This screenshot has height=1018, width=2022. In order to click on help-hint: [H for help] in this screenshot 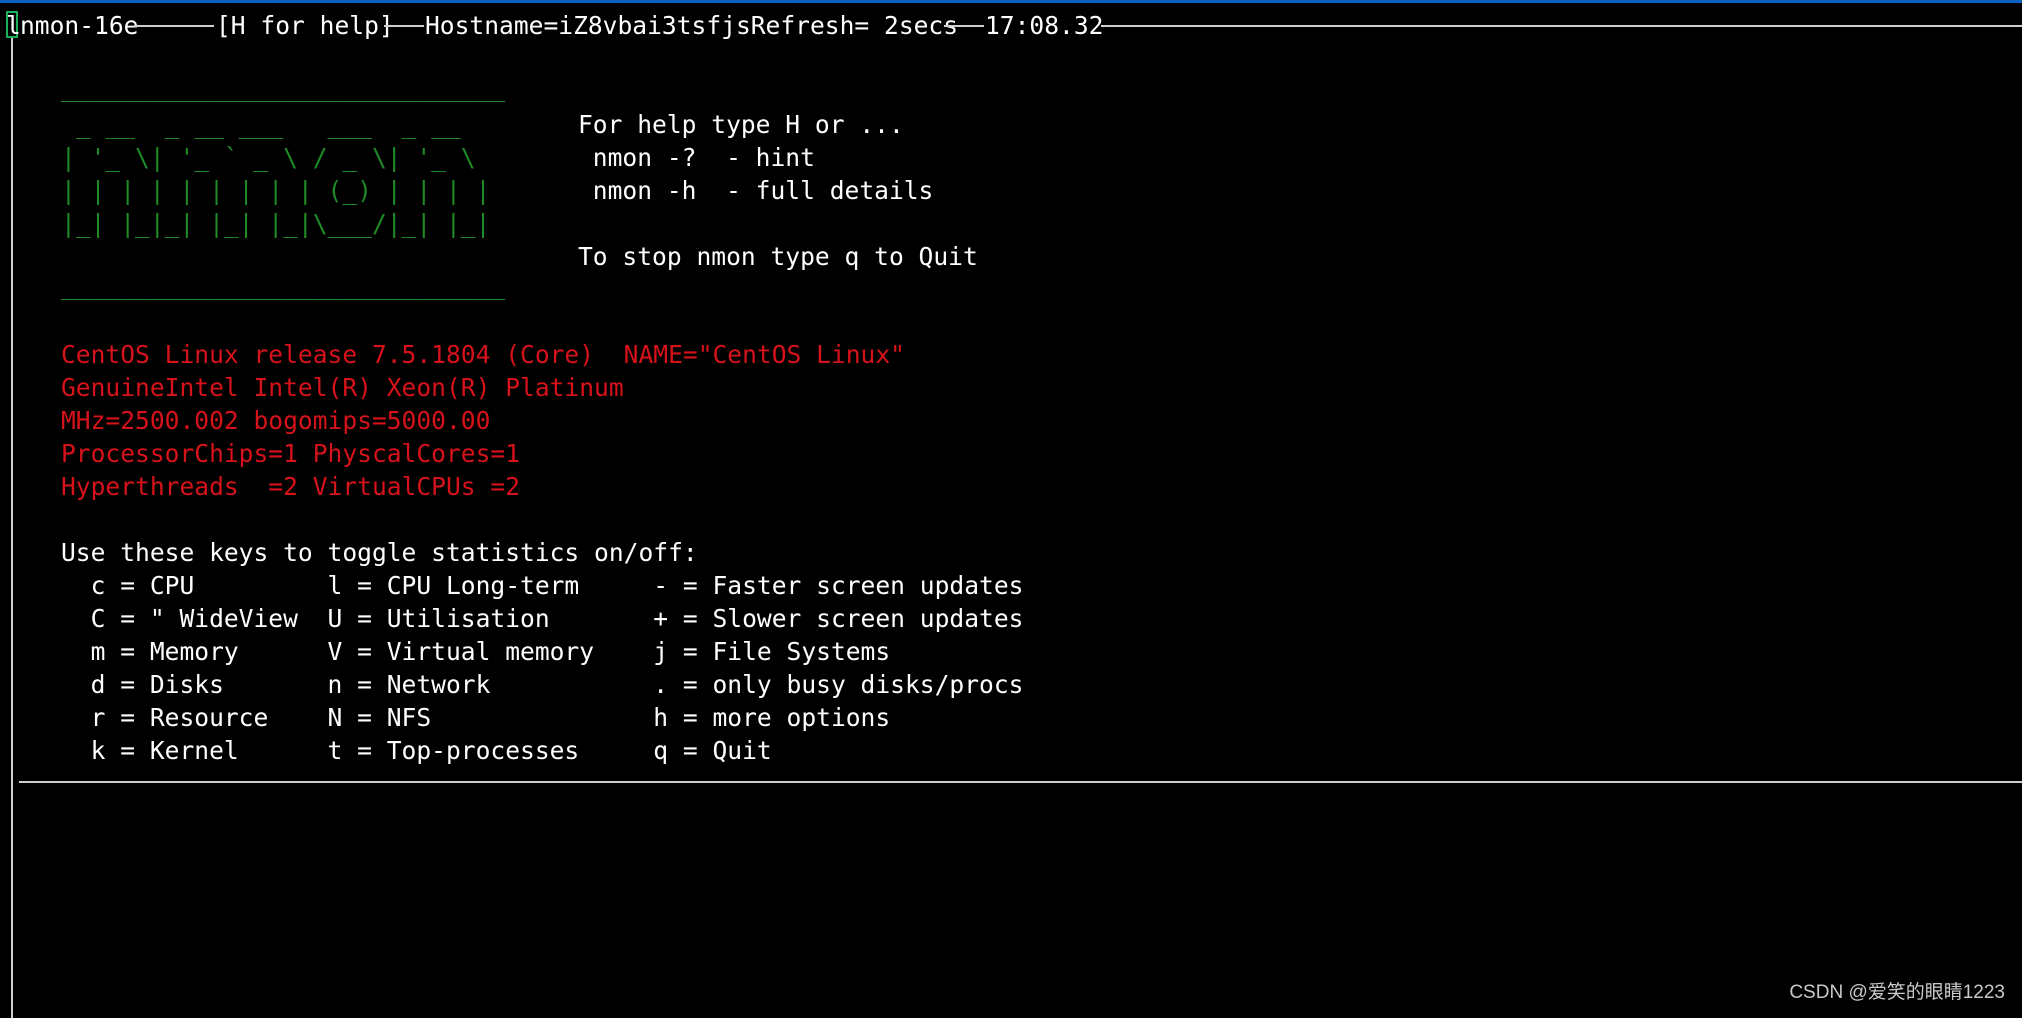, I will do `click(305, 25)`.